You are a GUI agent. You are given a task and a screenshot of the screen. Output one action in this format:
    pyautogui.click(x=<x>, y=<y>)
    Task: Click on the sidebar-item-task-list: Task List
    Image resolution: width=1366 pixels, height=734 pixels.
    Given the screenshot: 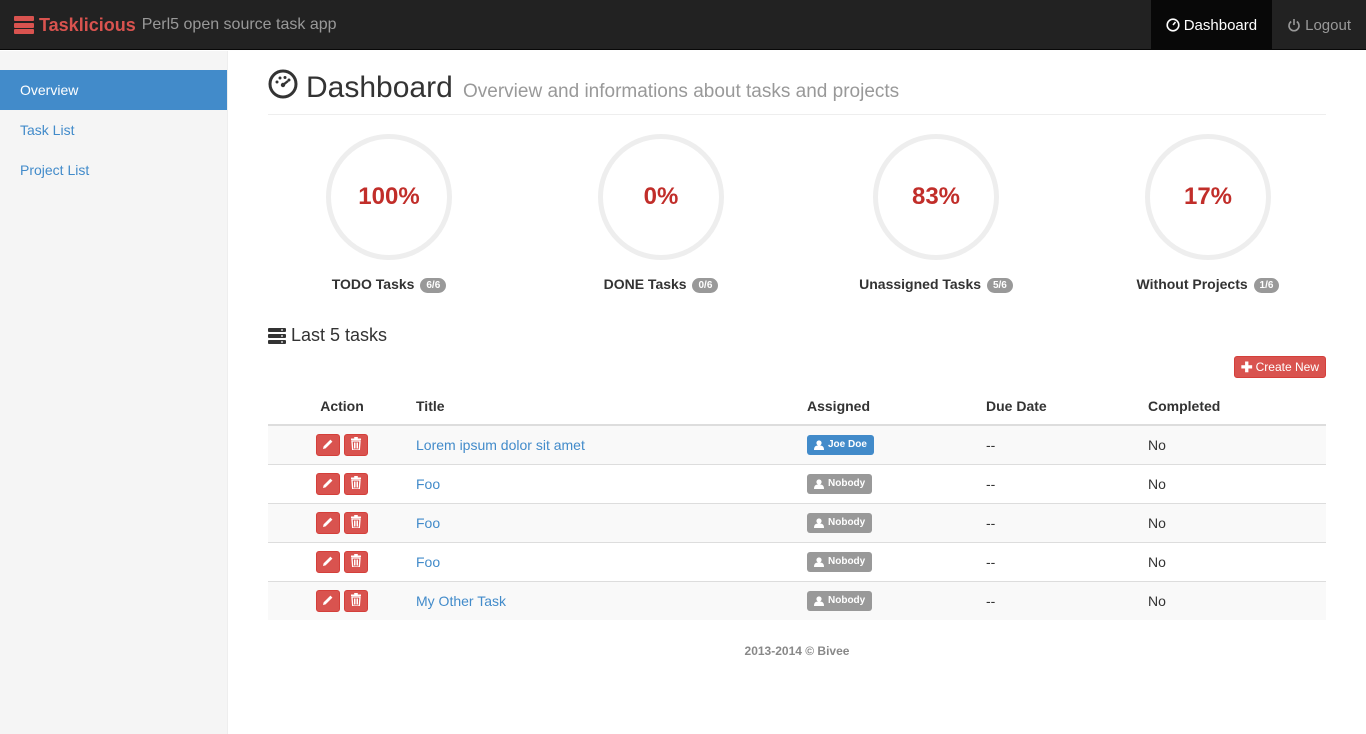 What is the action you would take?
    pyautogui.click(x=113, y=130)
    